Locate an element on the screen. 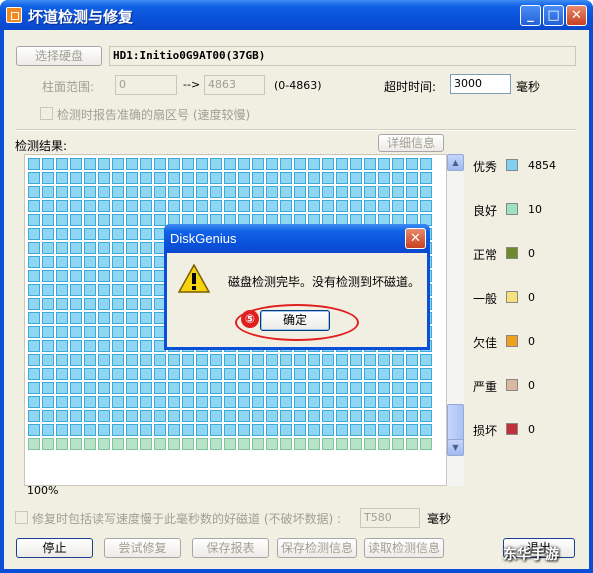 Image resolution: width=593 pixels, height=573 pixels. range-start-input: 0 is located at coordinates (146, 85).